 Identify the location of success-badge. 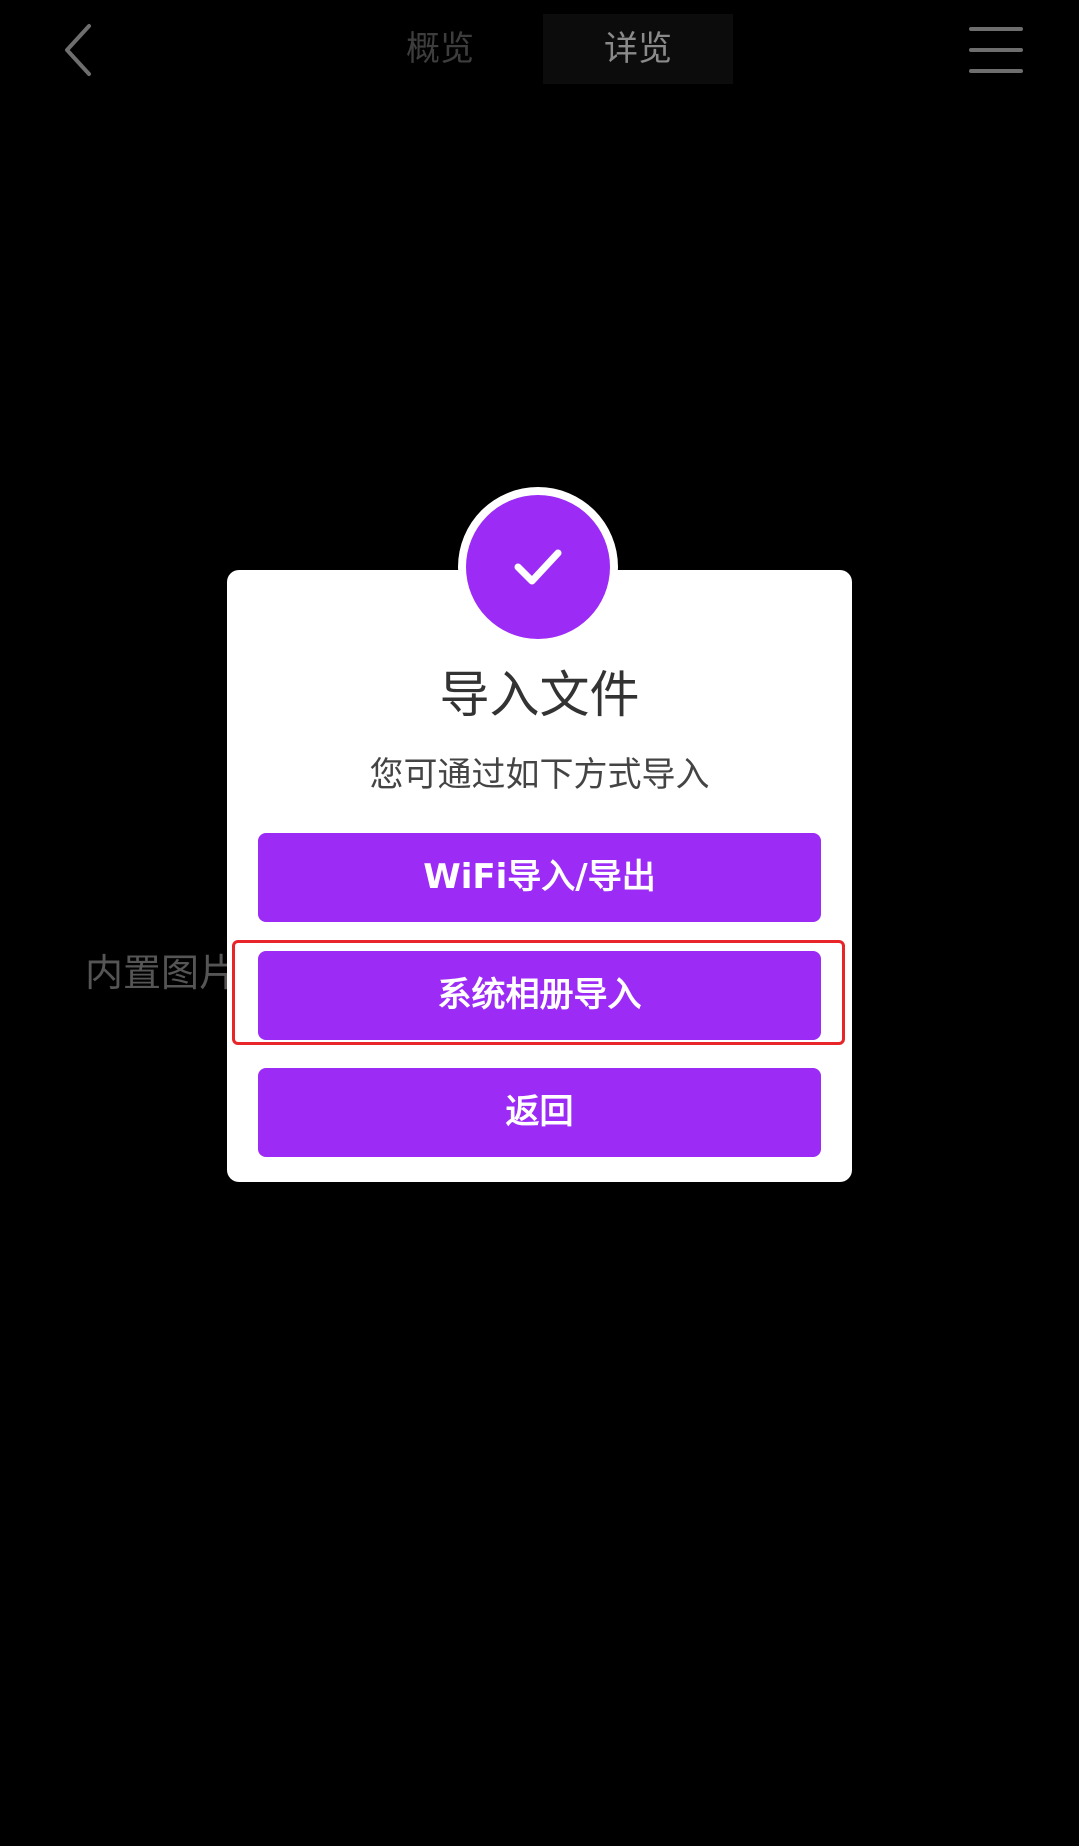
(538, 567).